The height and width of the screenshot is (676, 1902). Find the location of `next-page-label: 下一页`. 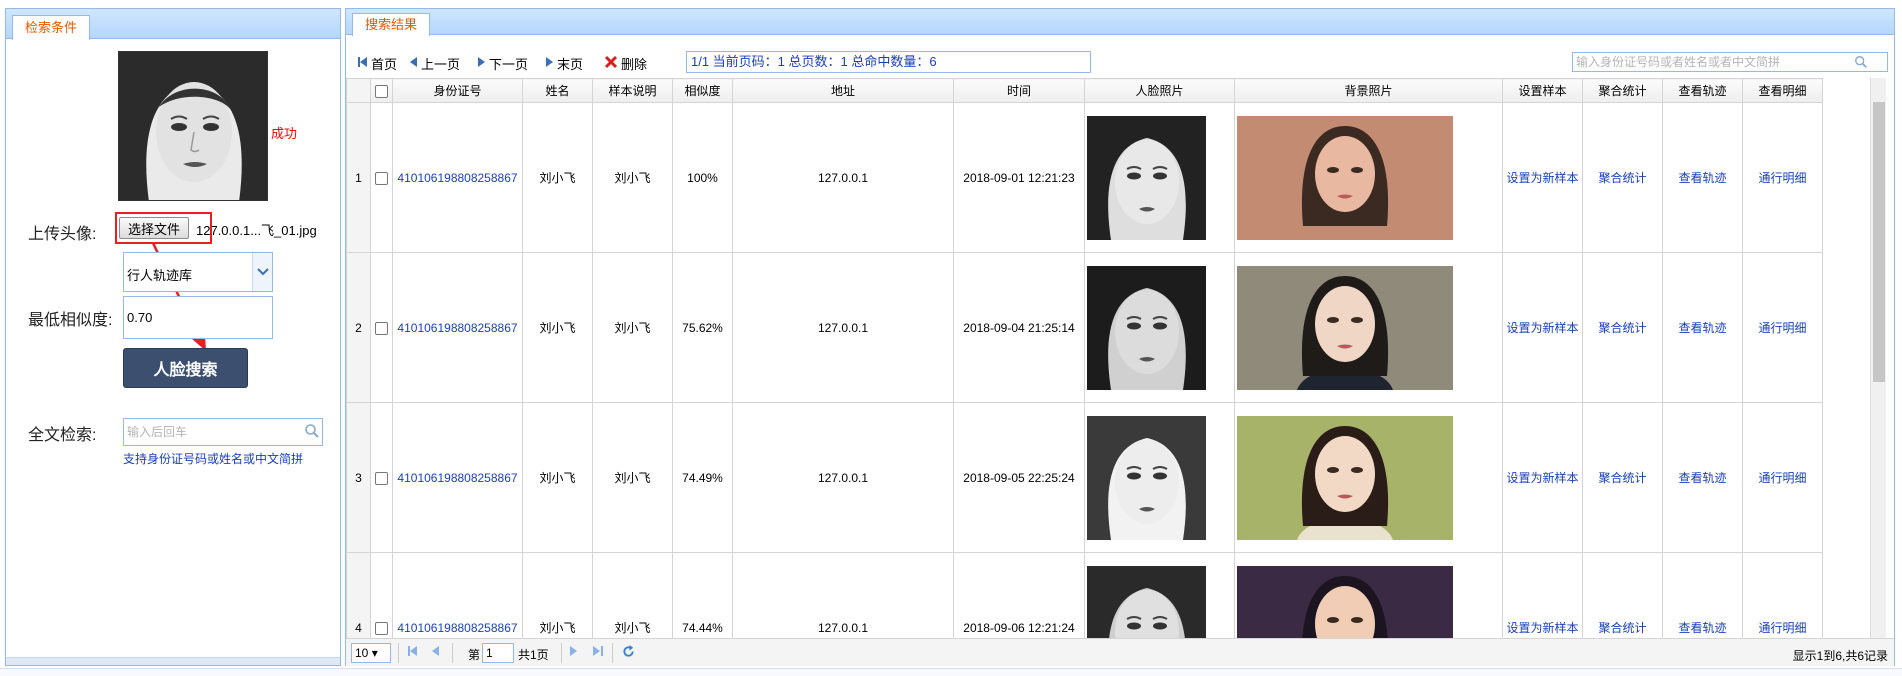

next-page-label: 下一页 is located at coordinates (509, 64).